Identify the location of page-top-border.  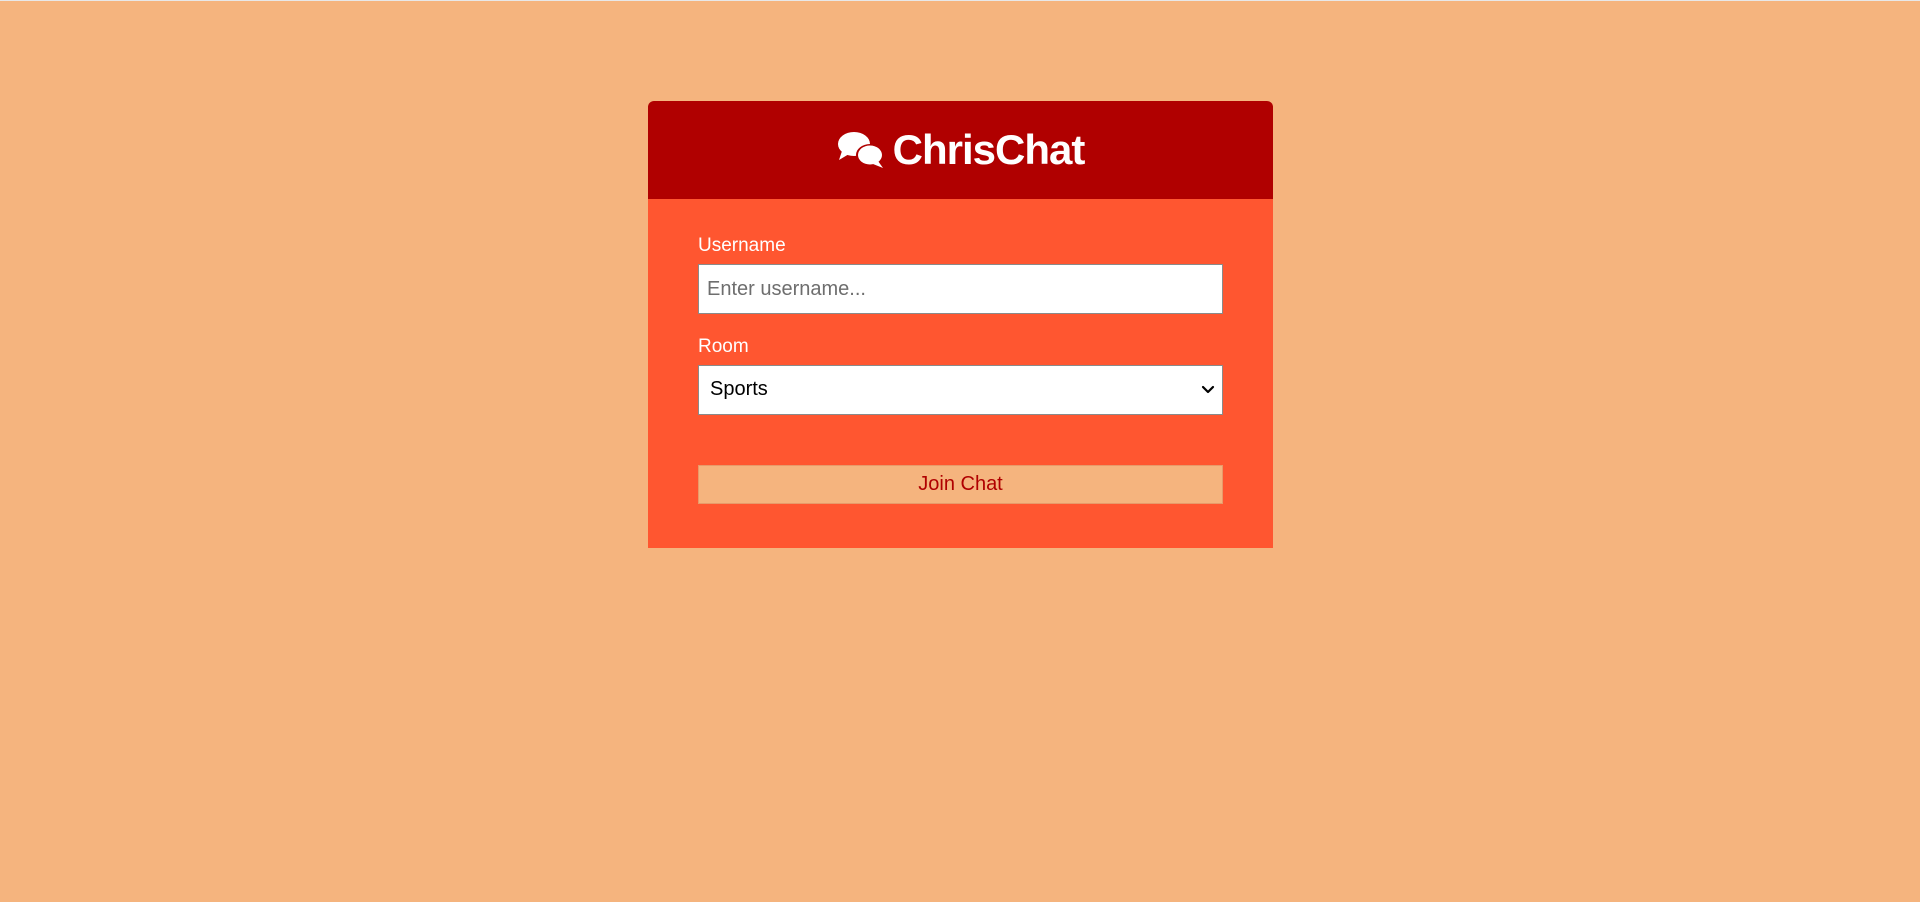
(960, 0).